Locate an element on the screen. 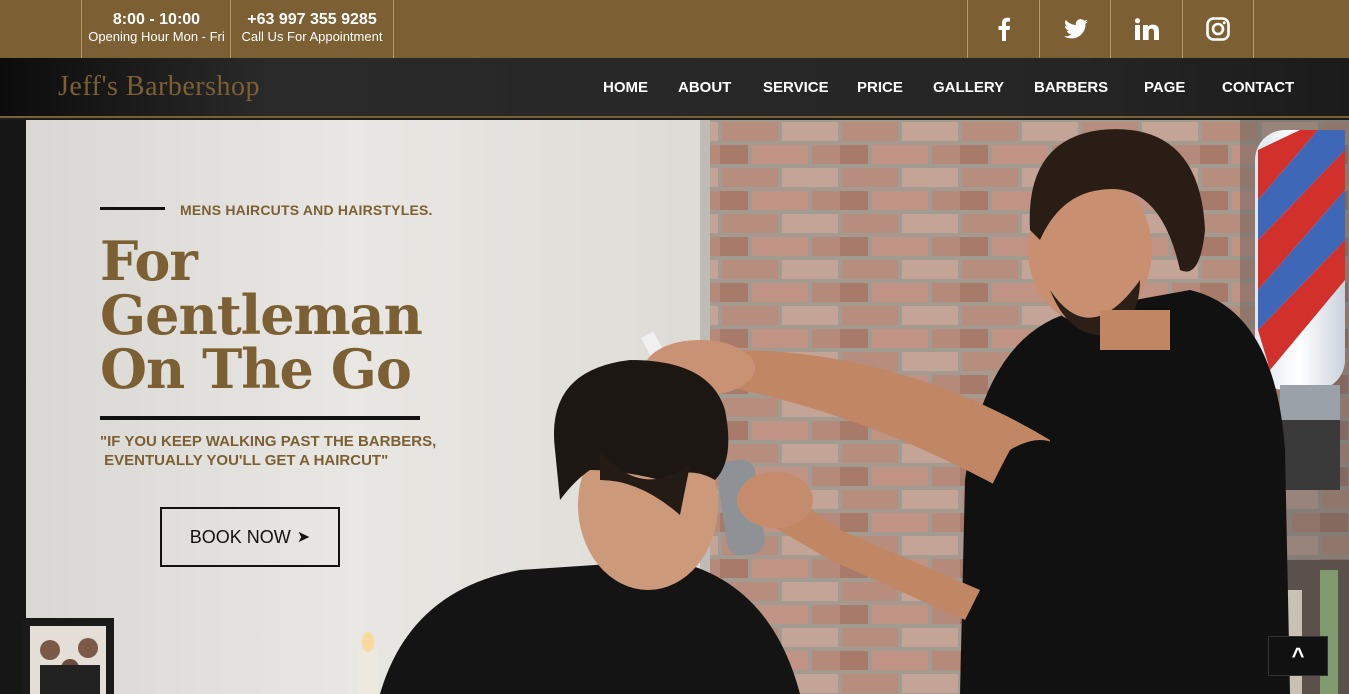 The image size is (1349, 694). twitter-icon is located at coordinates (1075, 29).